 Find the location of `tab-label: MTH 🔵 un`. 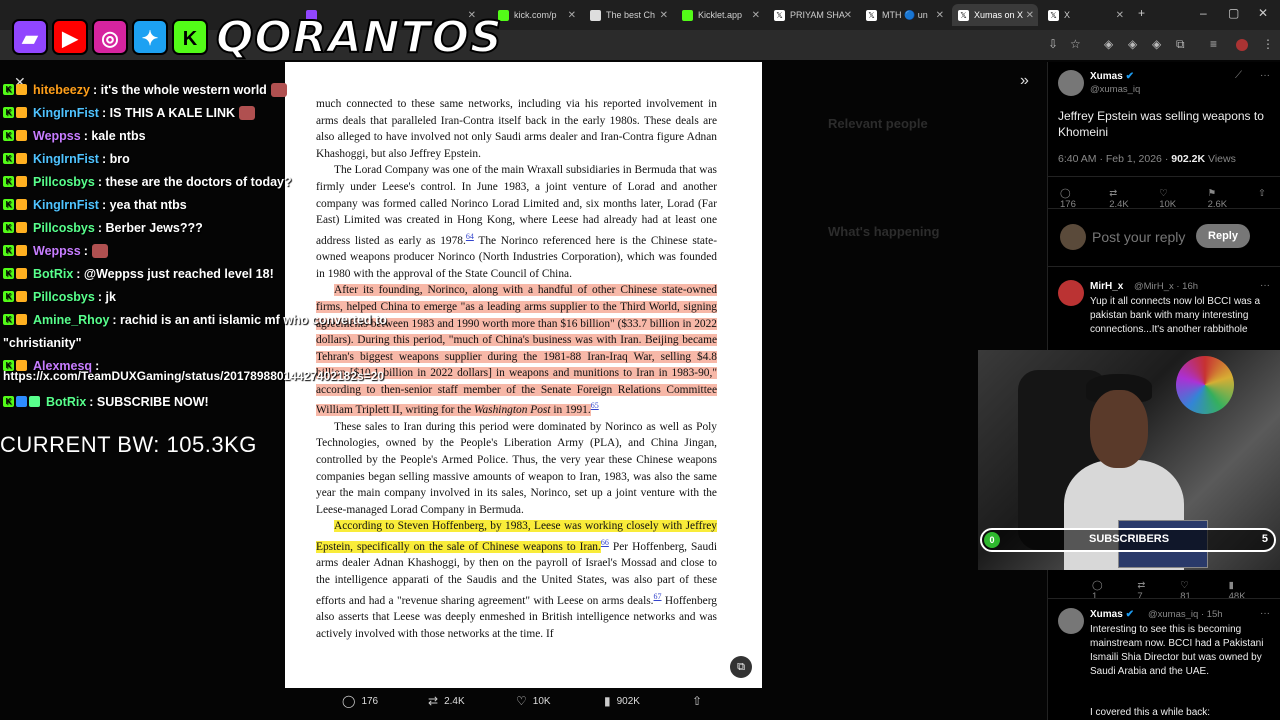

tab-label: MTH 🔵 un is located at coordinates (905, 14).